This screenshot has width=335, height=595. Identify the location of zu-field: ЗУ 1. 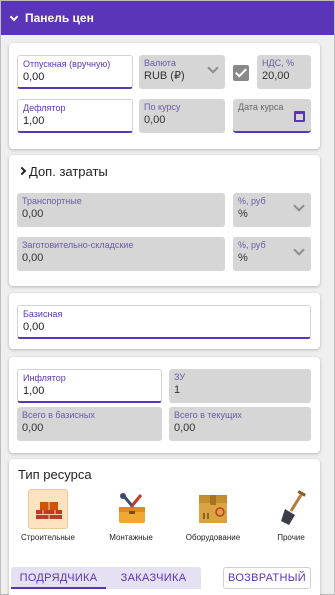
(240, 386).